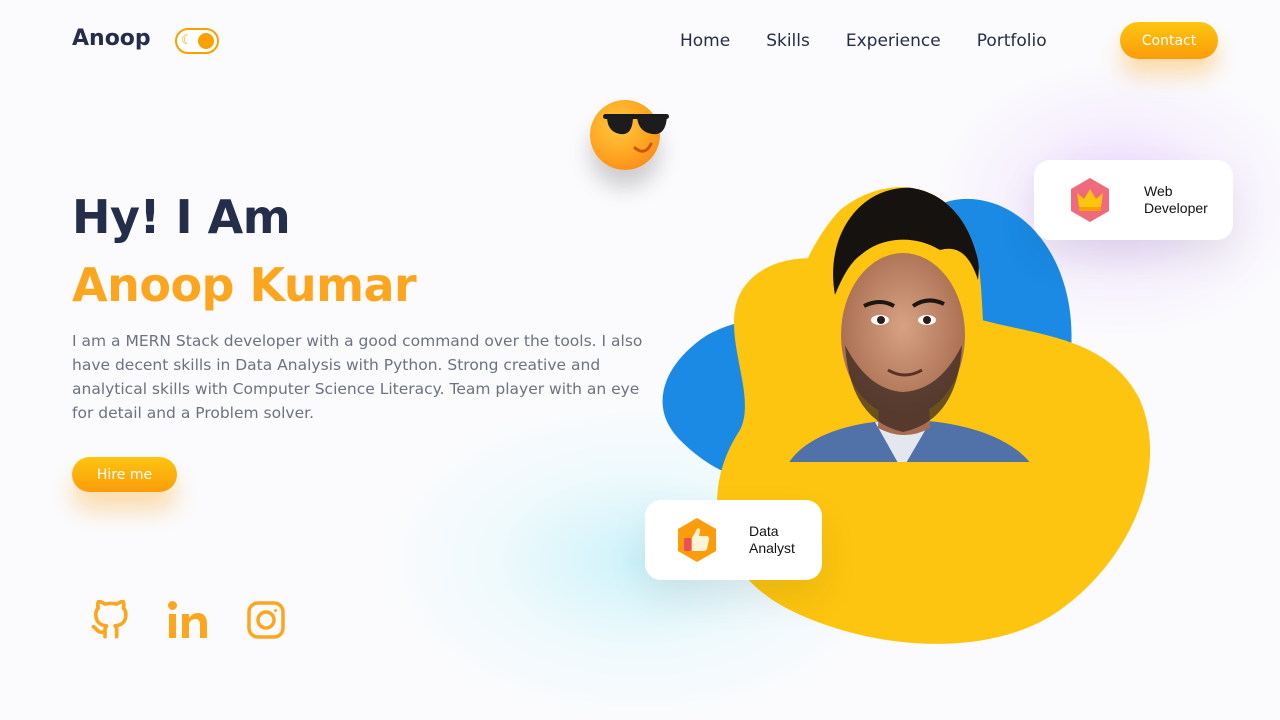 This screenshot has height=720, width=1280. What do you see at coordinates (1176, 208) in the screenshot?
I see `web-label-line2: Developer` at bounding box center [1176, 208].